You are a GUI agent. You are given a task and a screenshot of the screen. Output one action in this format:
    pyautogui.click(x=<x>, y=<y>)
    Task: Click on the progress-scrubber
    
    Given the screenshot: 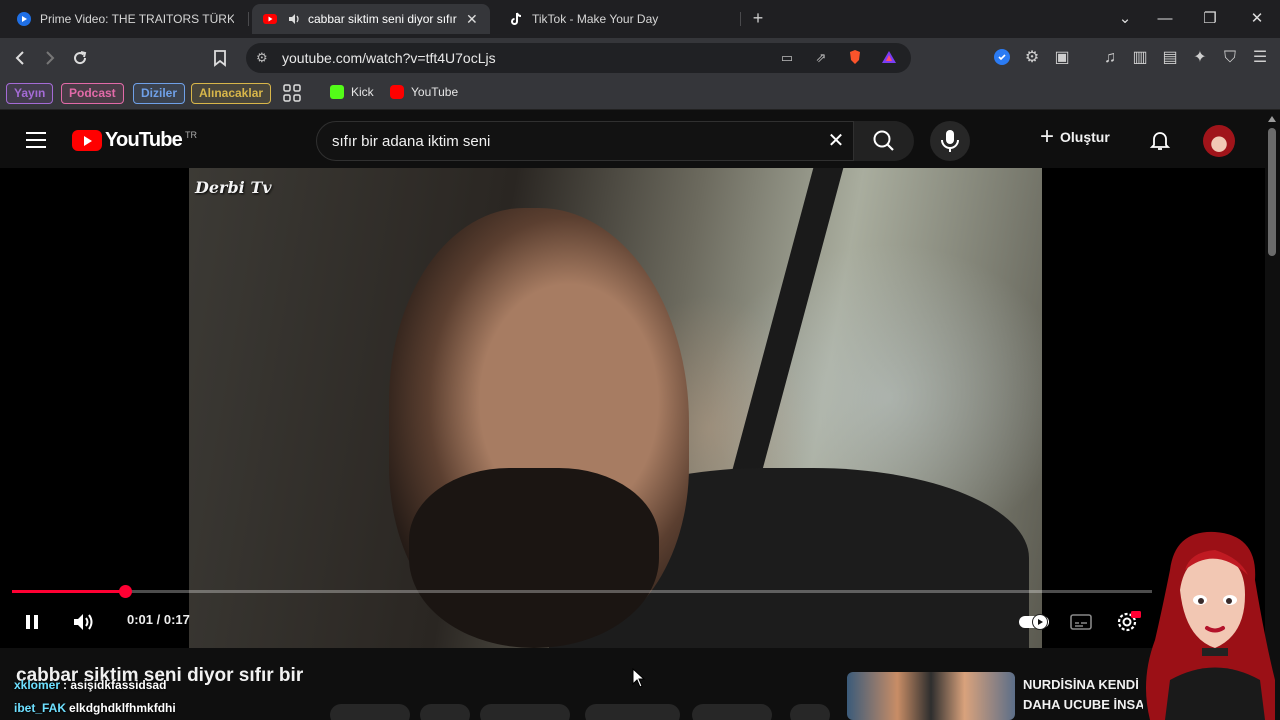 What is the action you would take?
    pyautogui.click(x=125, y=591)
    